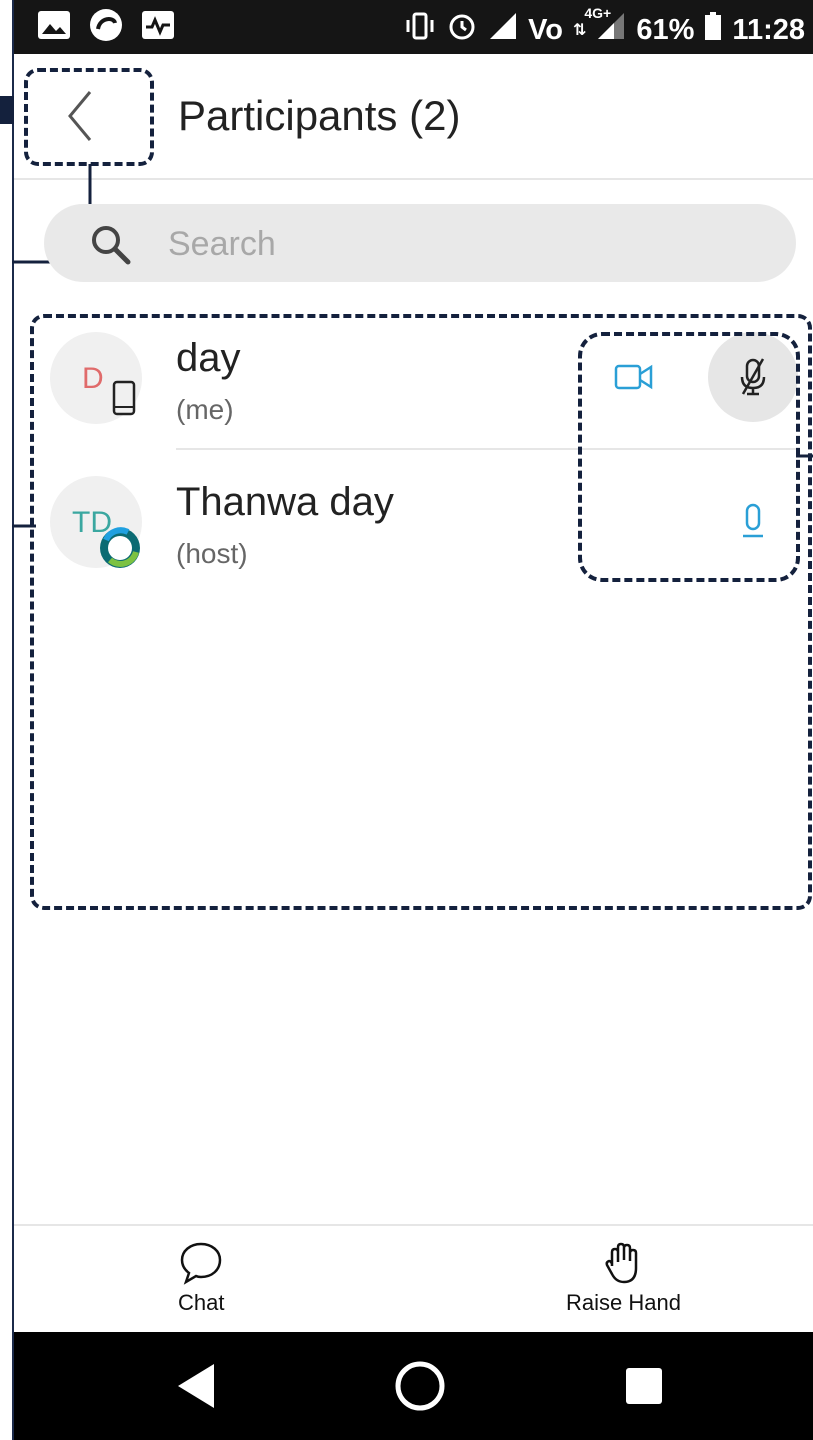 This screenshot has height=1440, width=813. Describe the element at coordinates (804, 456) in the screenshot. I see `annotation-connector-controls` at that location.